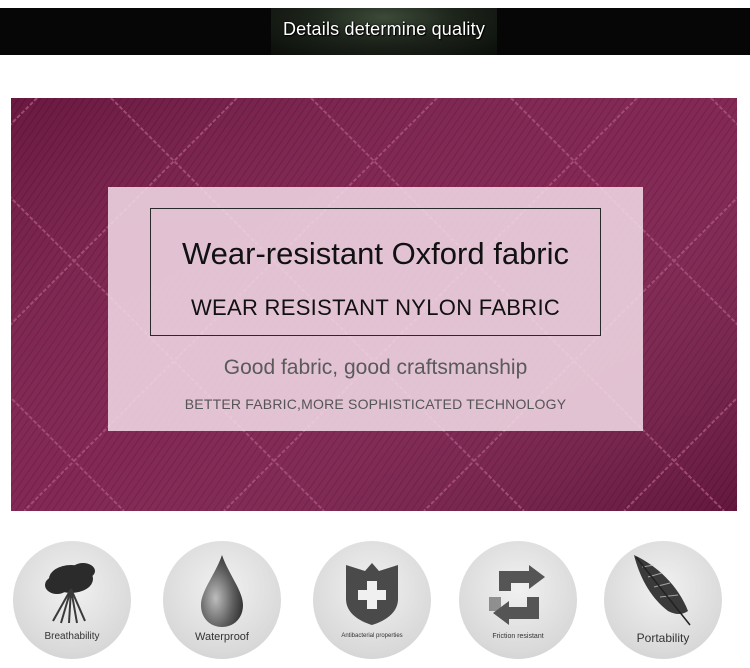 This screenshot has width=750, height=668. Describe the element at coordinates (384, 29) in the screenshot. I see `banner-title: Details determine quality` at that location.